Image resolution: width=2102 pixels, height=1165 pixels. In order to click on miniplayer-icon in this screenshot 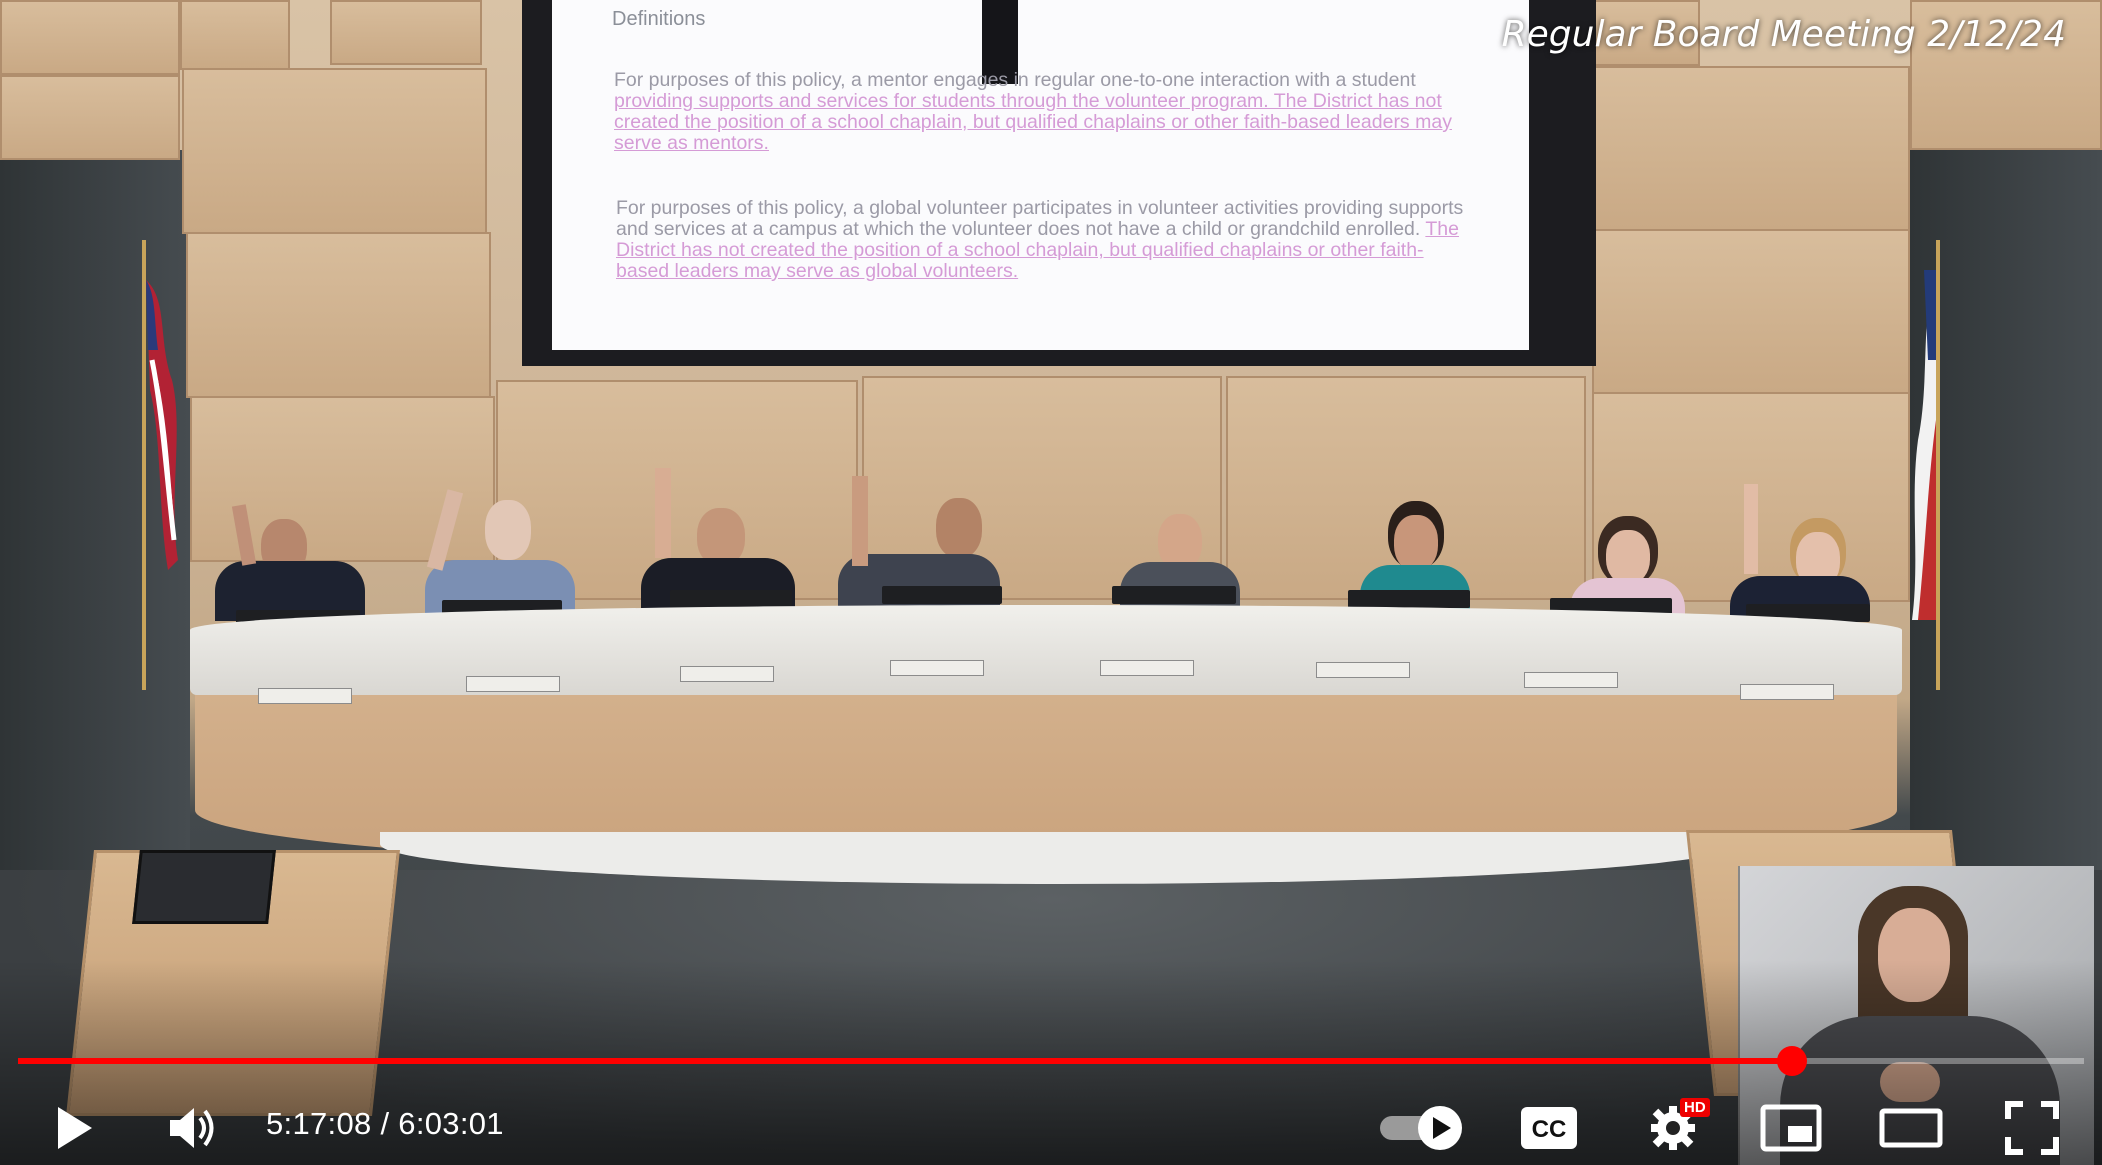, I will do `click(1791, 1128)`.